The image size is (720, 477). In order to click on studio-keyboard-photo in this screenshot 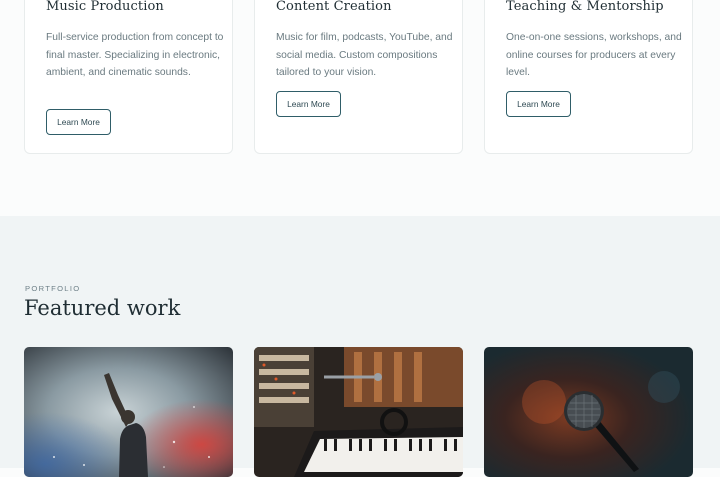, I will do `click(358, 412)`.